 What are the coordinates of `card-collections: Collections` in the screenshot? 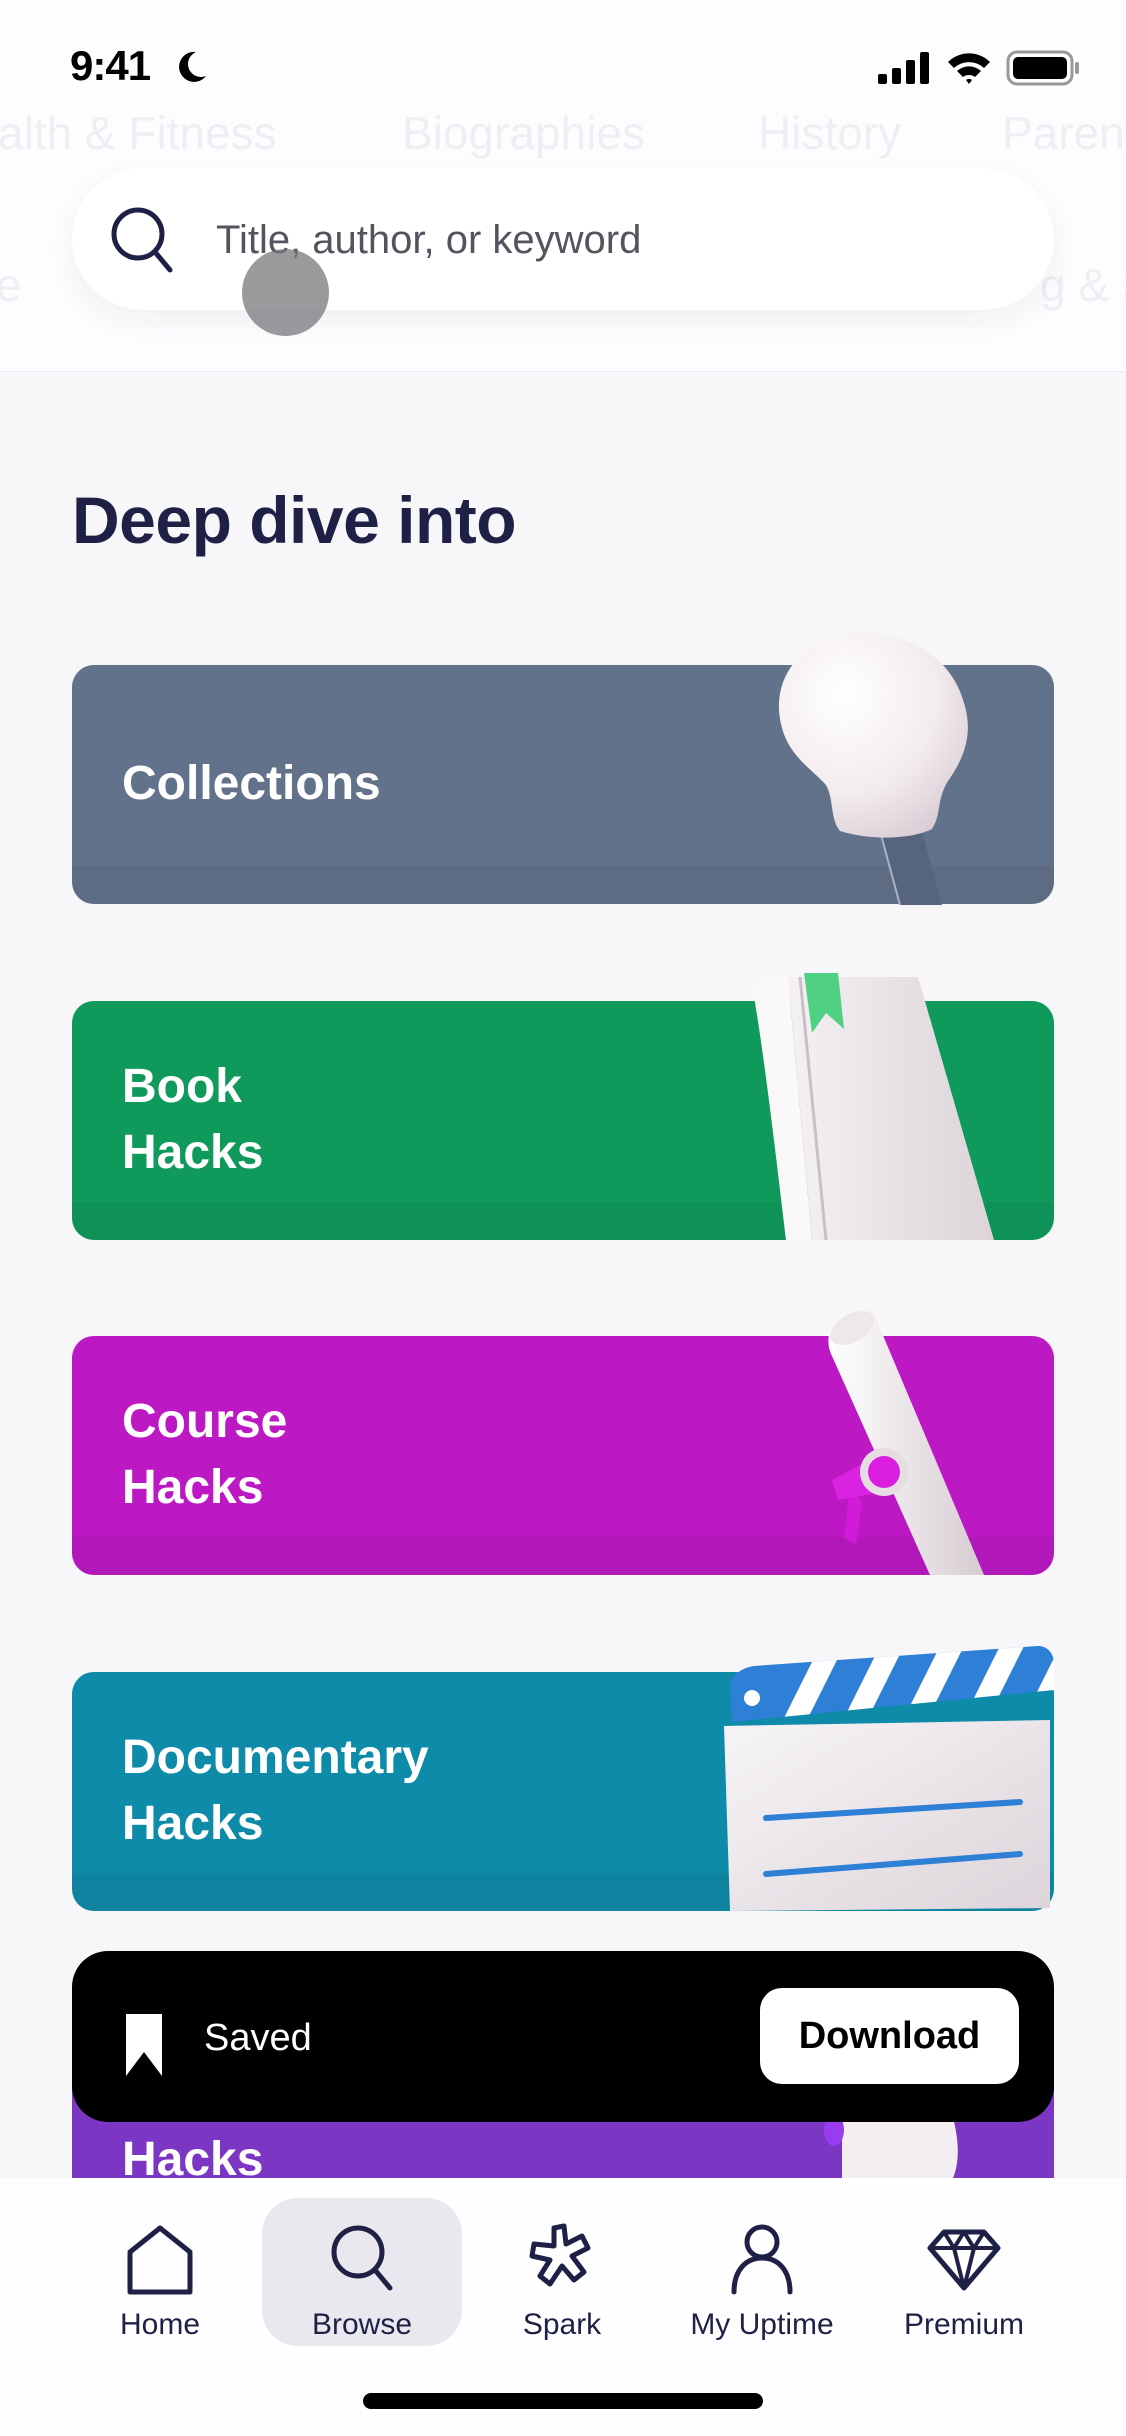 It's located at (563, 769).